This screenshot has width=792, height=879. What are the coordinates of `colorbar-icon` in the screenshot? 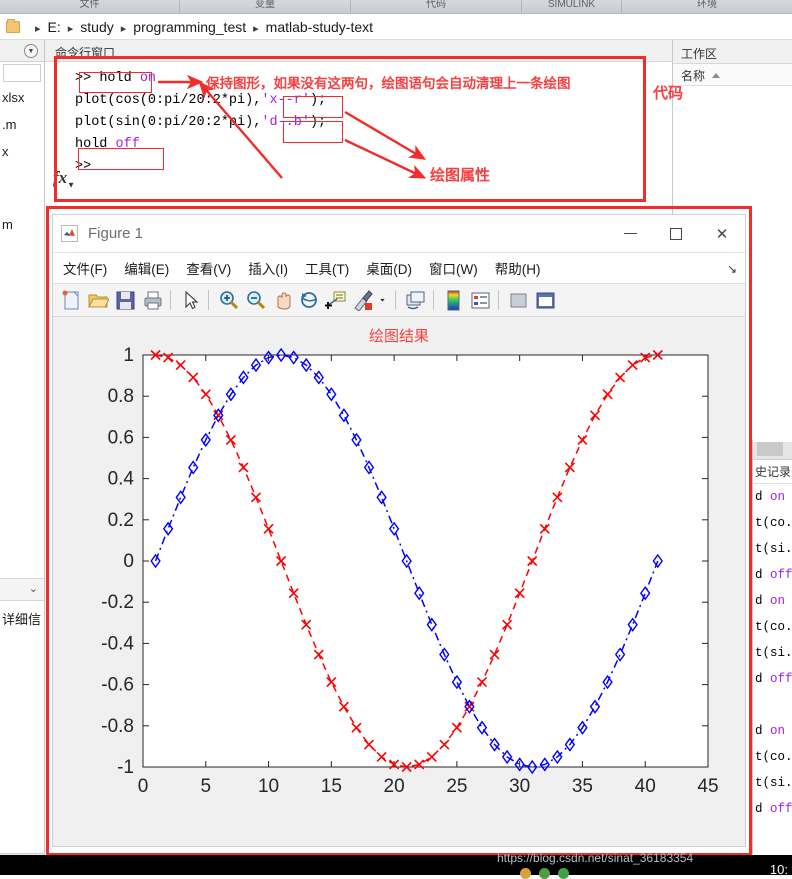 It's located at (452, 300).